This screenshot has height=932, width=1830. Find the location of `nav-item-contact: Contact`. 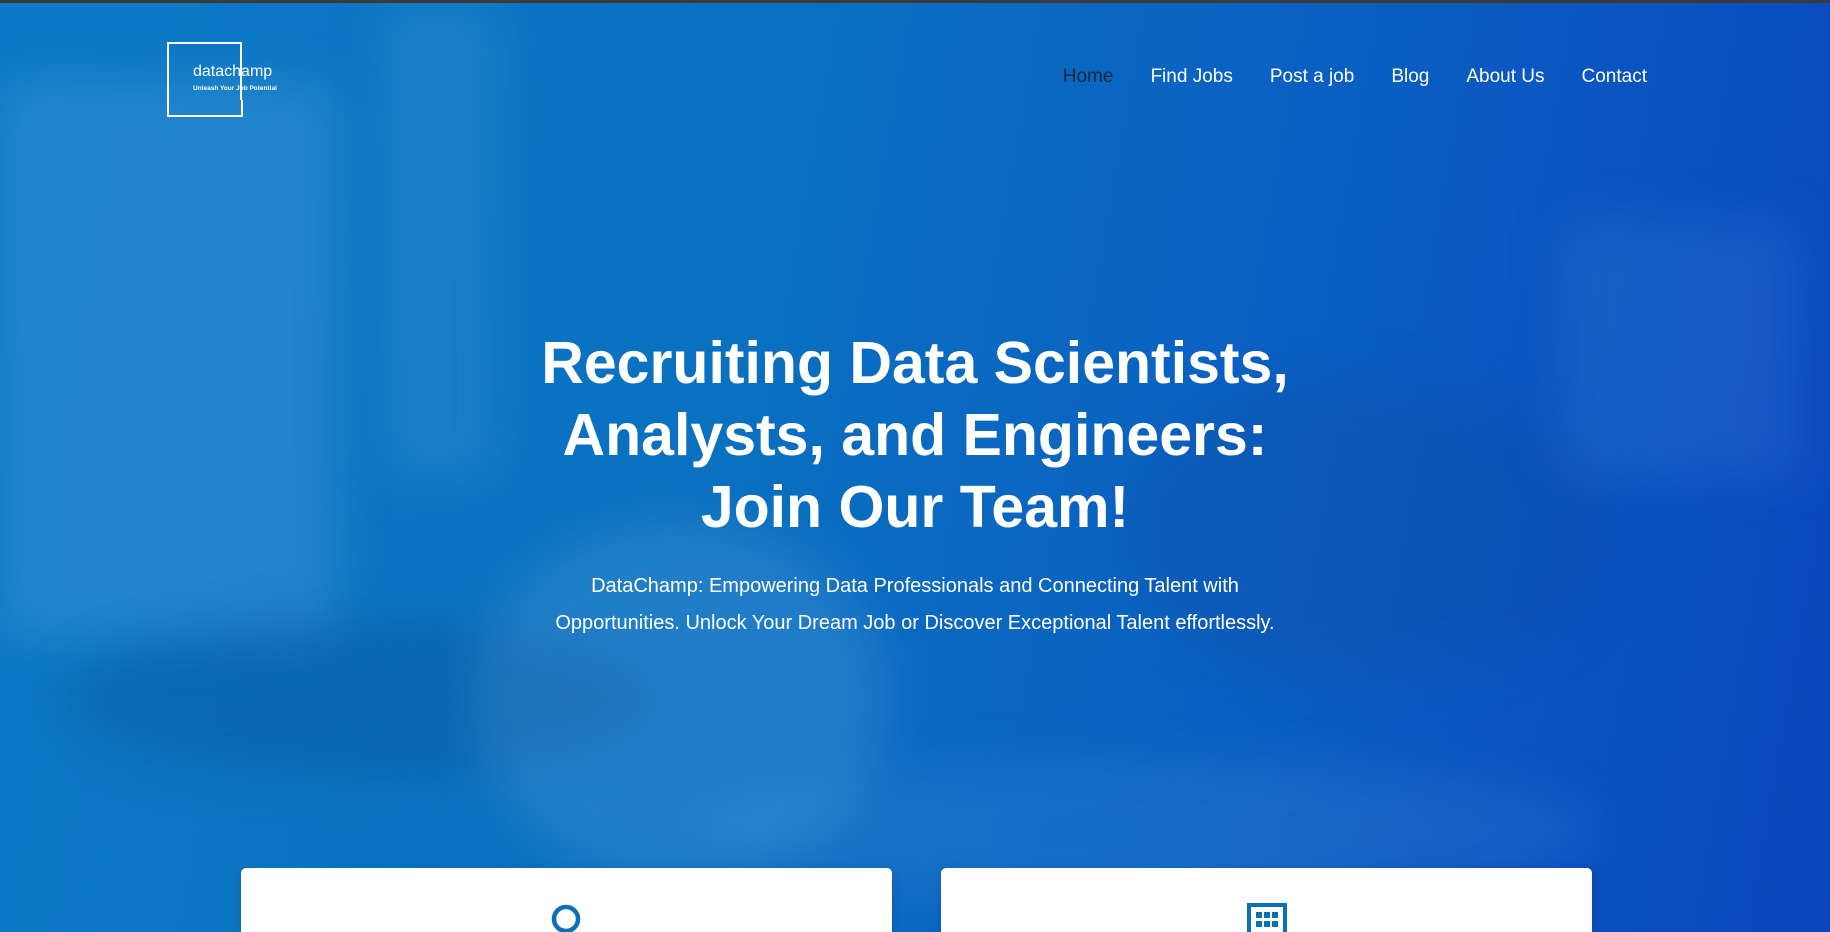

nav-item-contact: Contact is located at coordinates (1614, 77).